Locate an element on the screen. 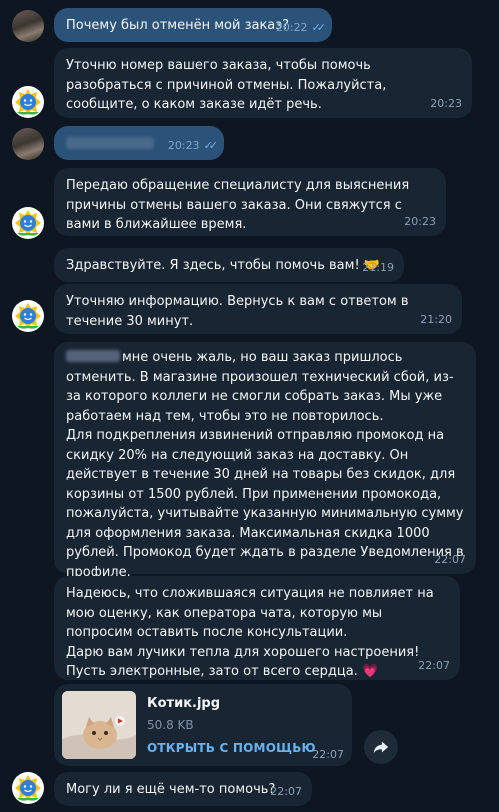  message-text: Почему был отменён мой заказ? is located at coordinates (178, 25).